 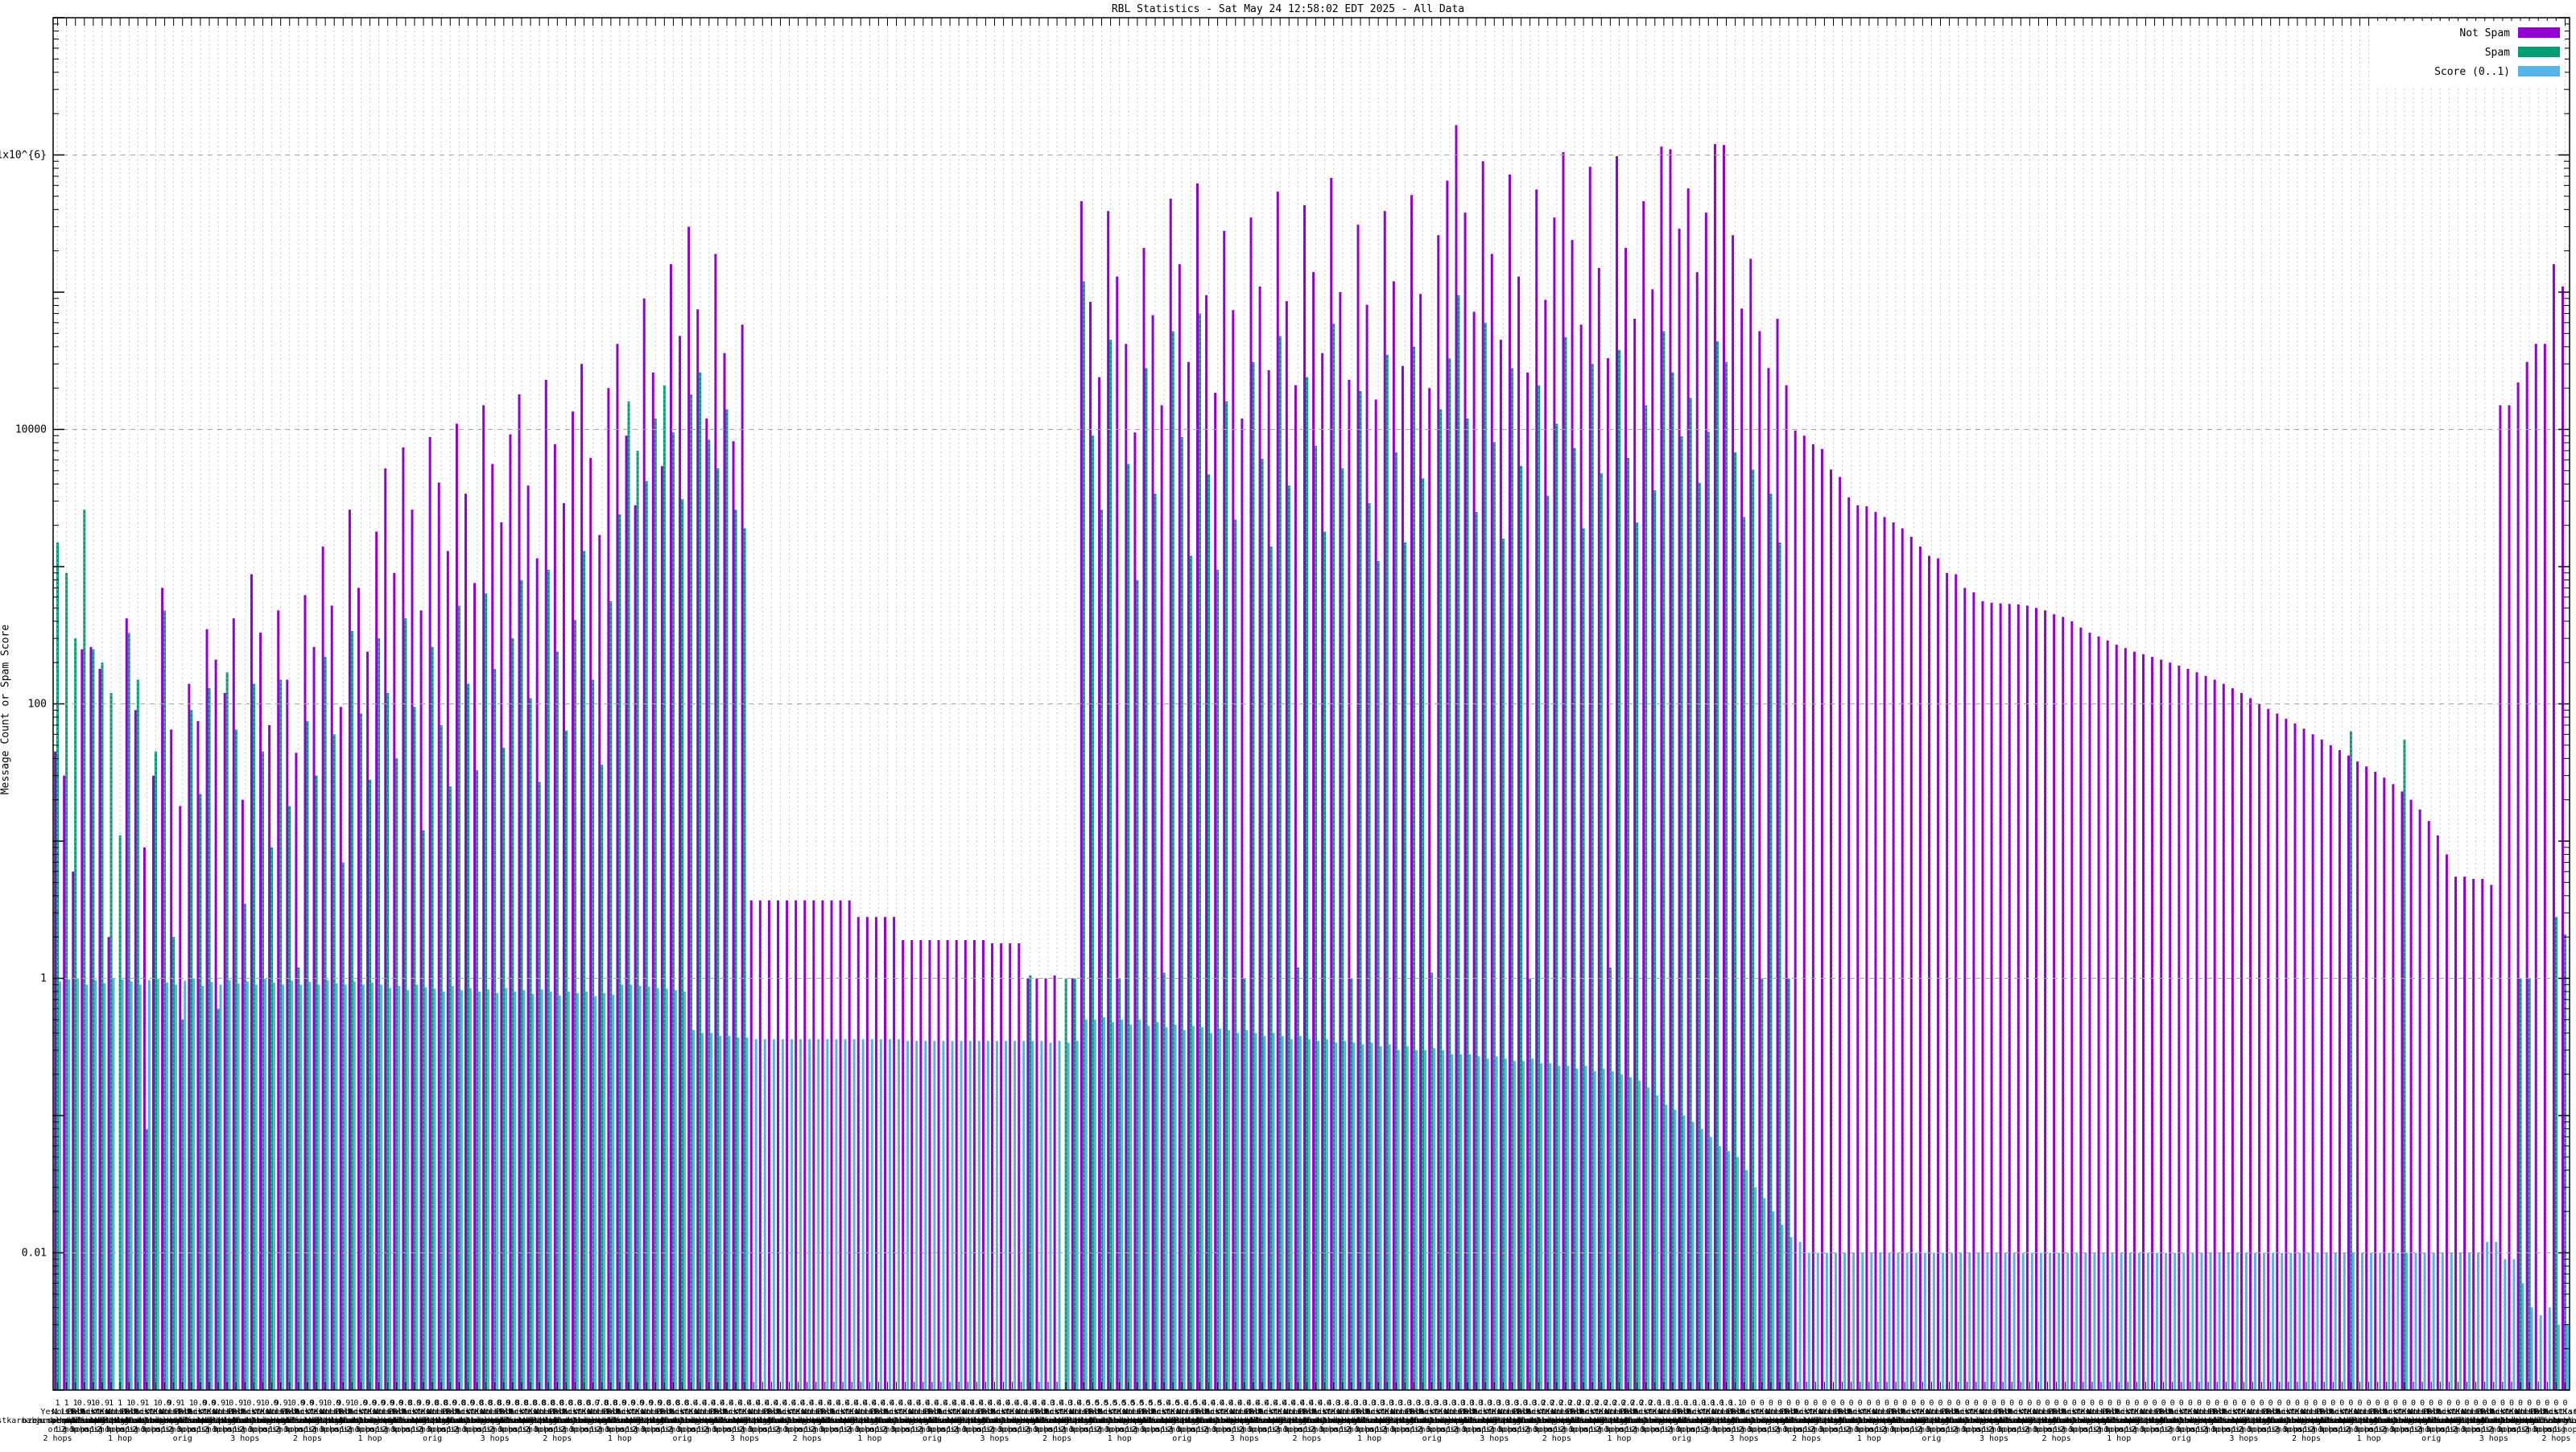 What do you see at coordinates (2539, 33) in the screenshot?
I see `legend-swatch` at bounding box center [2539, 33].